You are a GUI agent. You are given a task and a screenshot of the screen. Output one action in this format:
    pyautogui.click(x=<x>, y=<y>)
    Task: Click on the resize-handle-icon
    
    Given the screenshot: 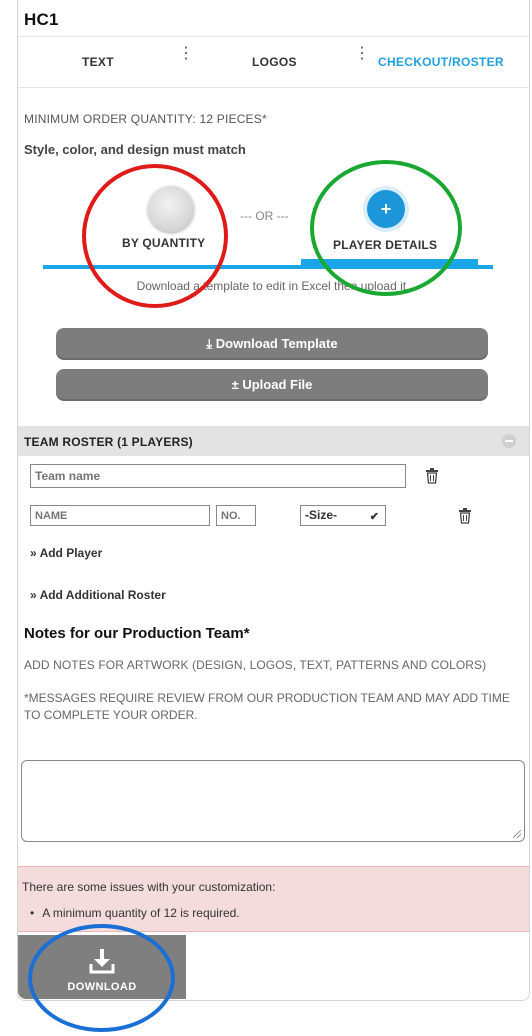 What is the action you would take?
    pyautogui.click(x=517, y=834)
    